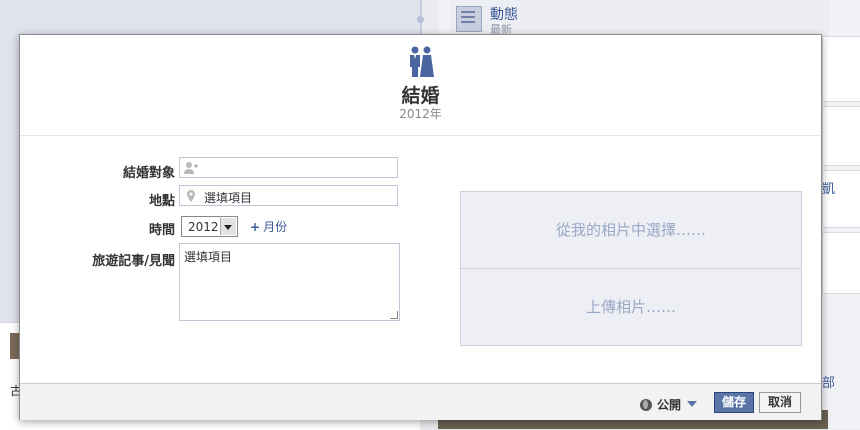  What do you see at coordinates (420, 19) in the screenshot?
I see `timeline-dot` at bounding box center [420, 19].